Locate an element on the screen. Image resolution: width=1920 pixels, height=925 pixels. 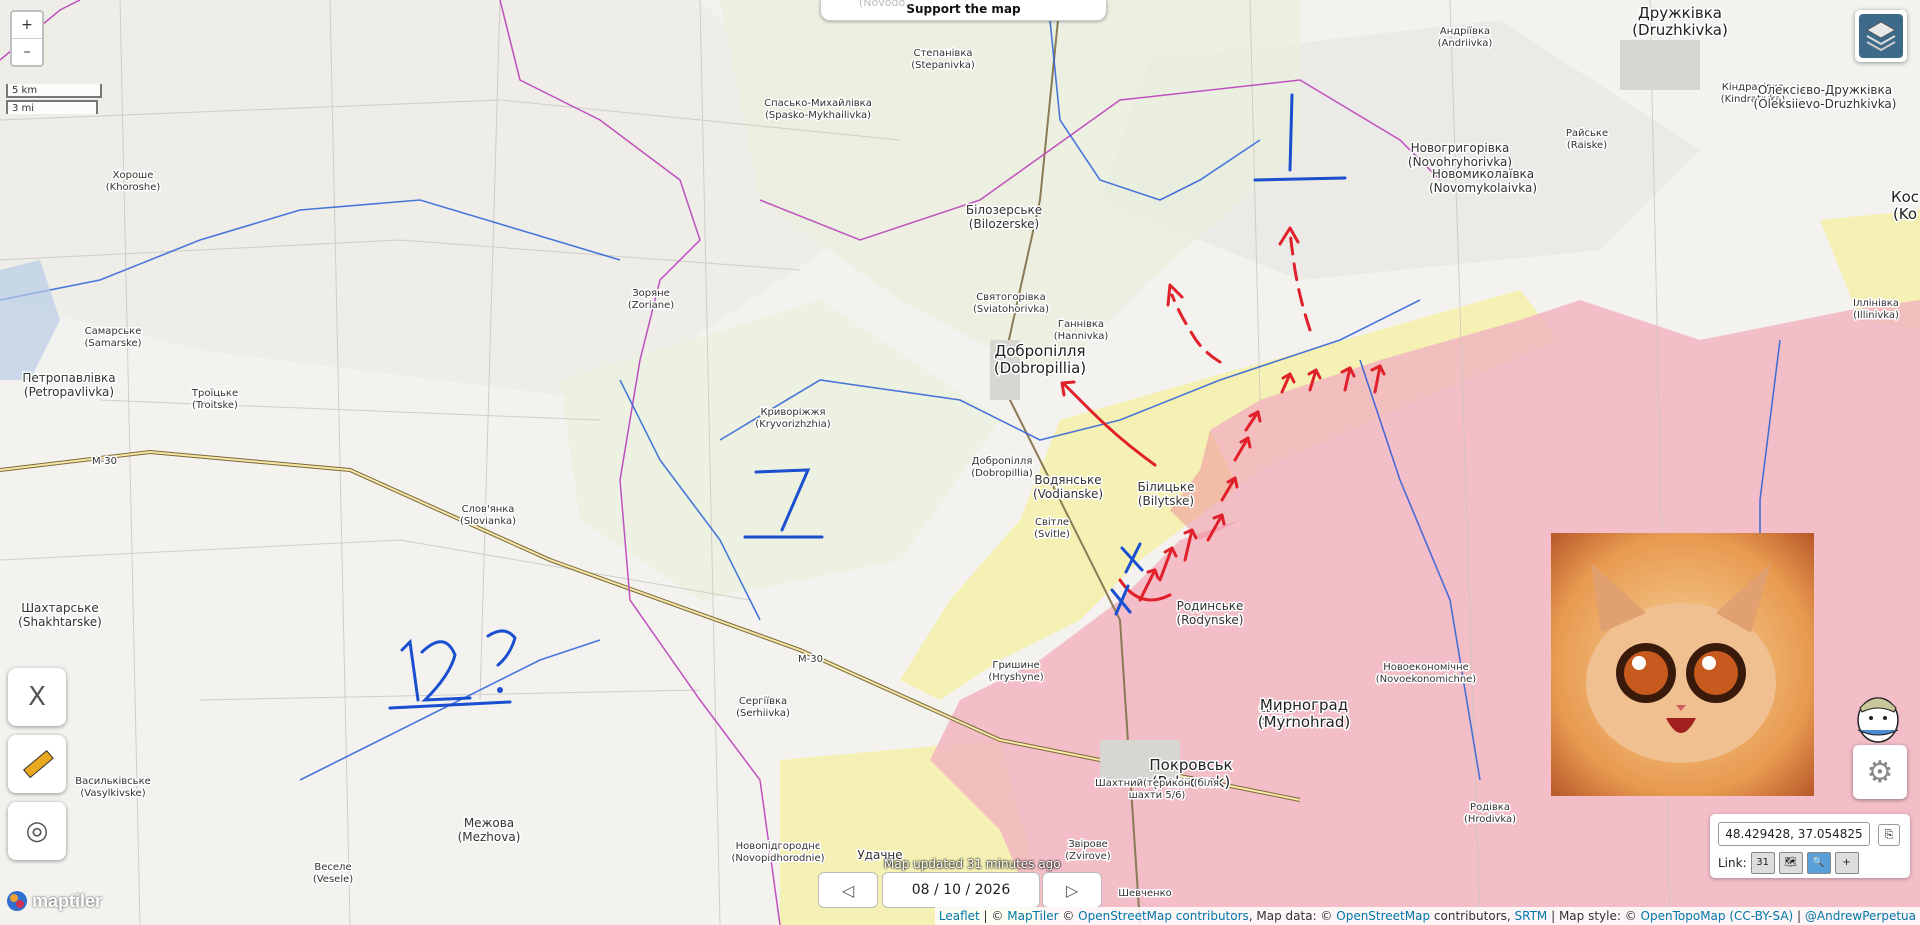
place-label: Новогригорівка is located at coordinates (1460, 148).